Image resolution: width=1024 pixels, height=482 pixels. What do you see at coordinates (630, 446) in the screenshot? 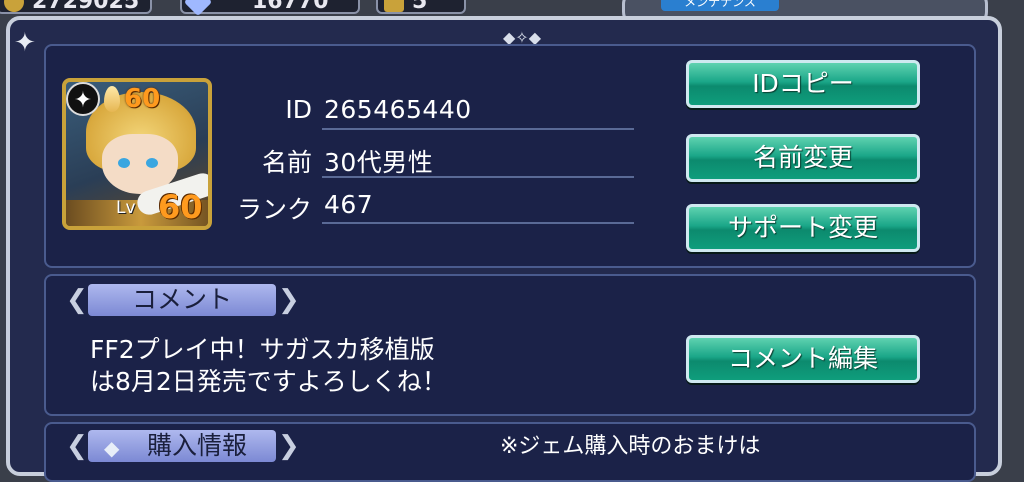
I see `purchase-note: ※ジェム購入時のおまけは` at bounding box center [630, 446].